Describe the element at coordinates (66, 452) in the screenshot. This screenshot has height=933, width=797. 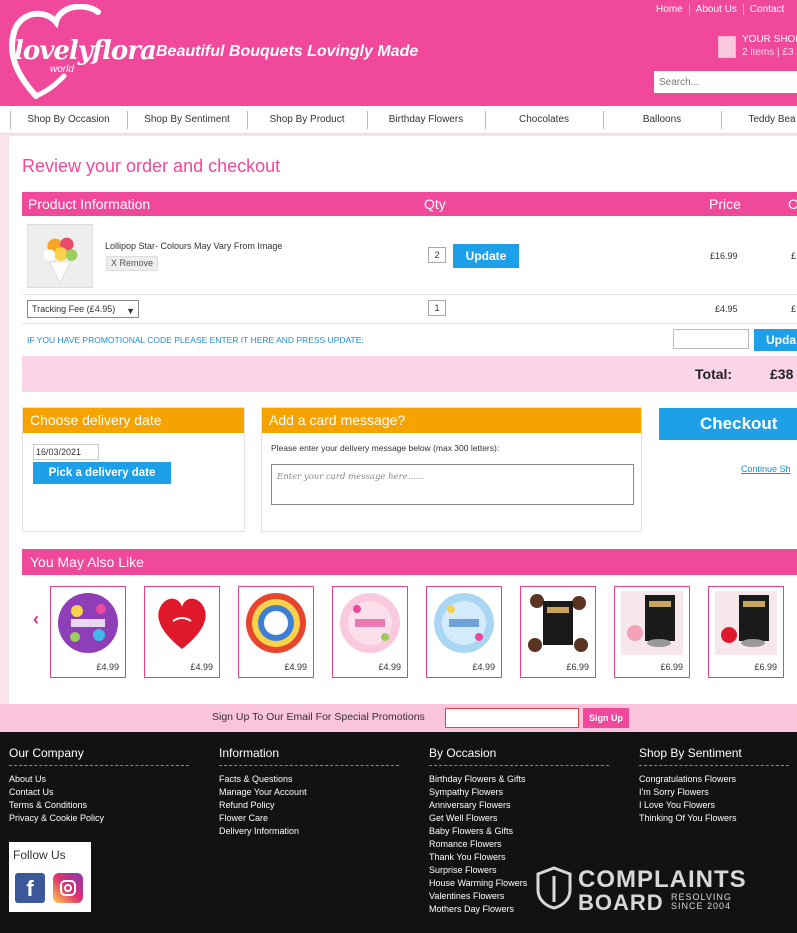
I see `delivery-date-input: 16/03/2021` at that location.